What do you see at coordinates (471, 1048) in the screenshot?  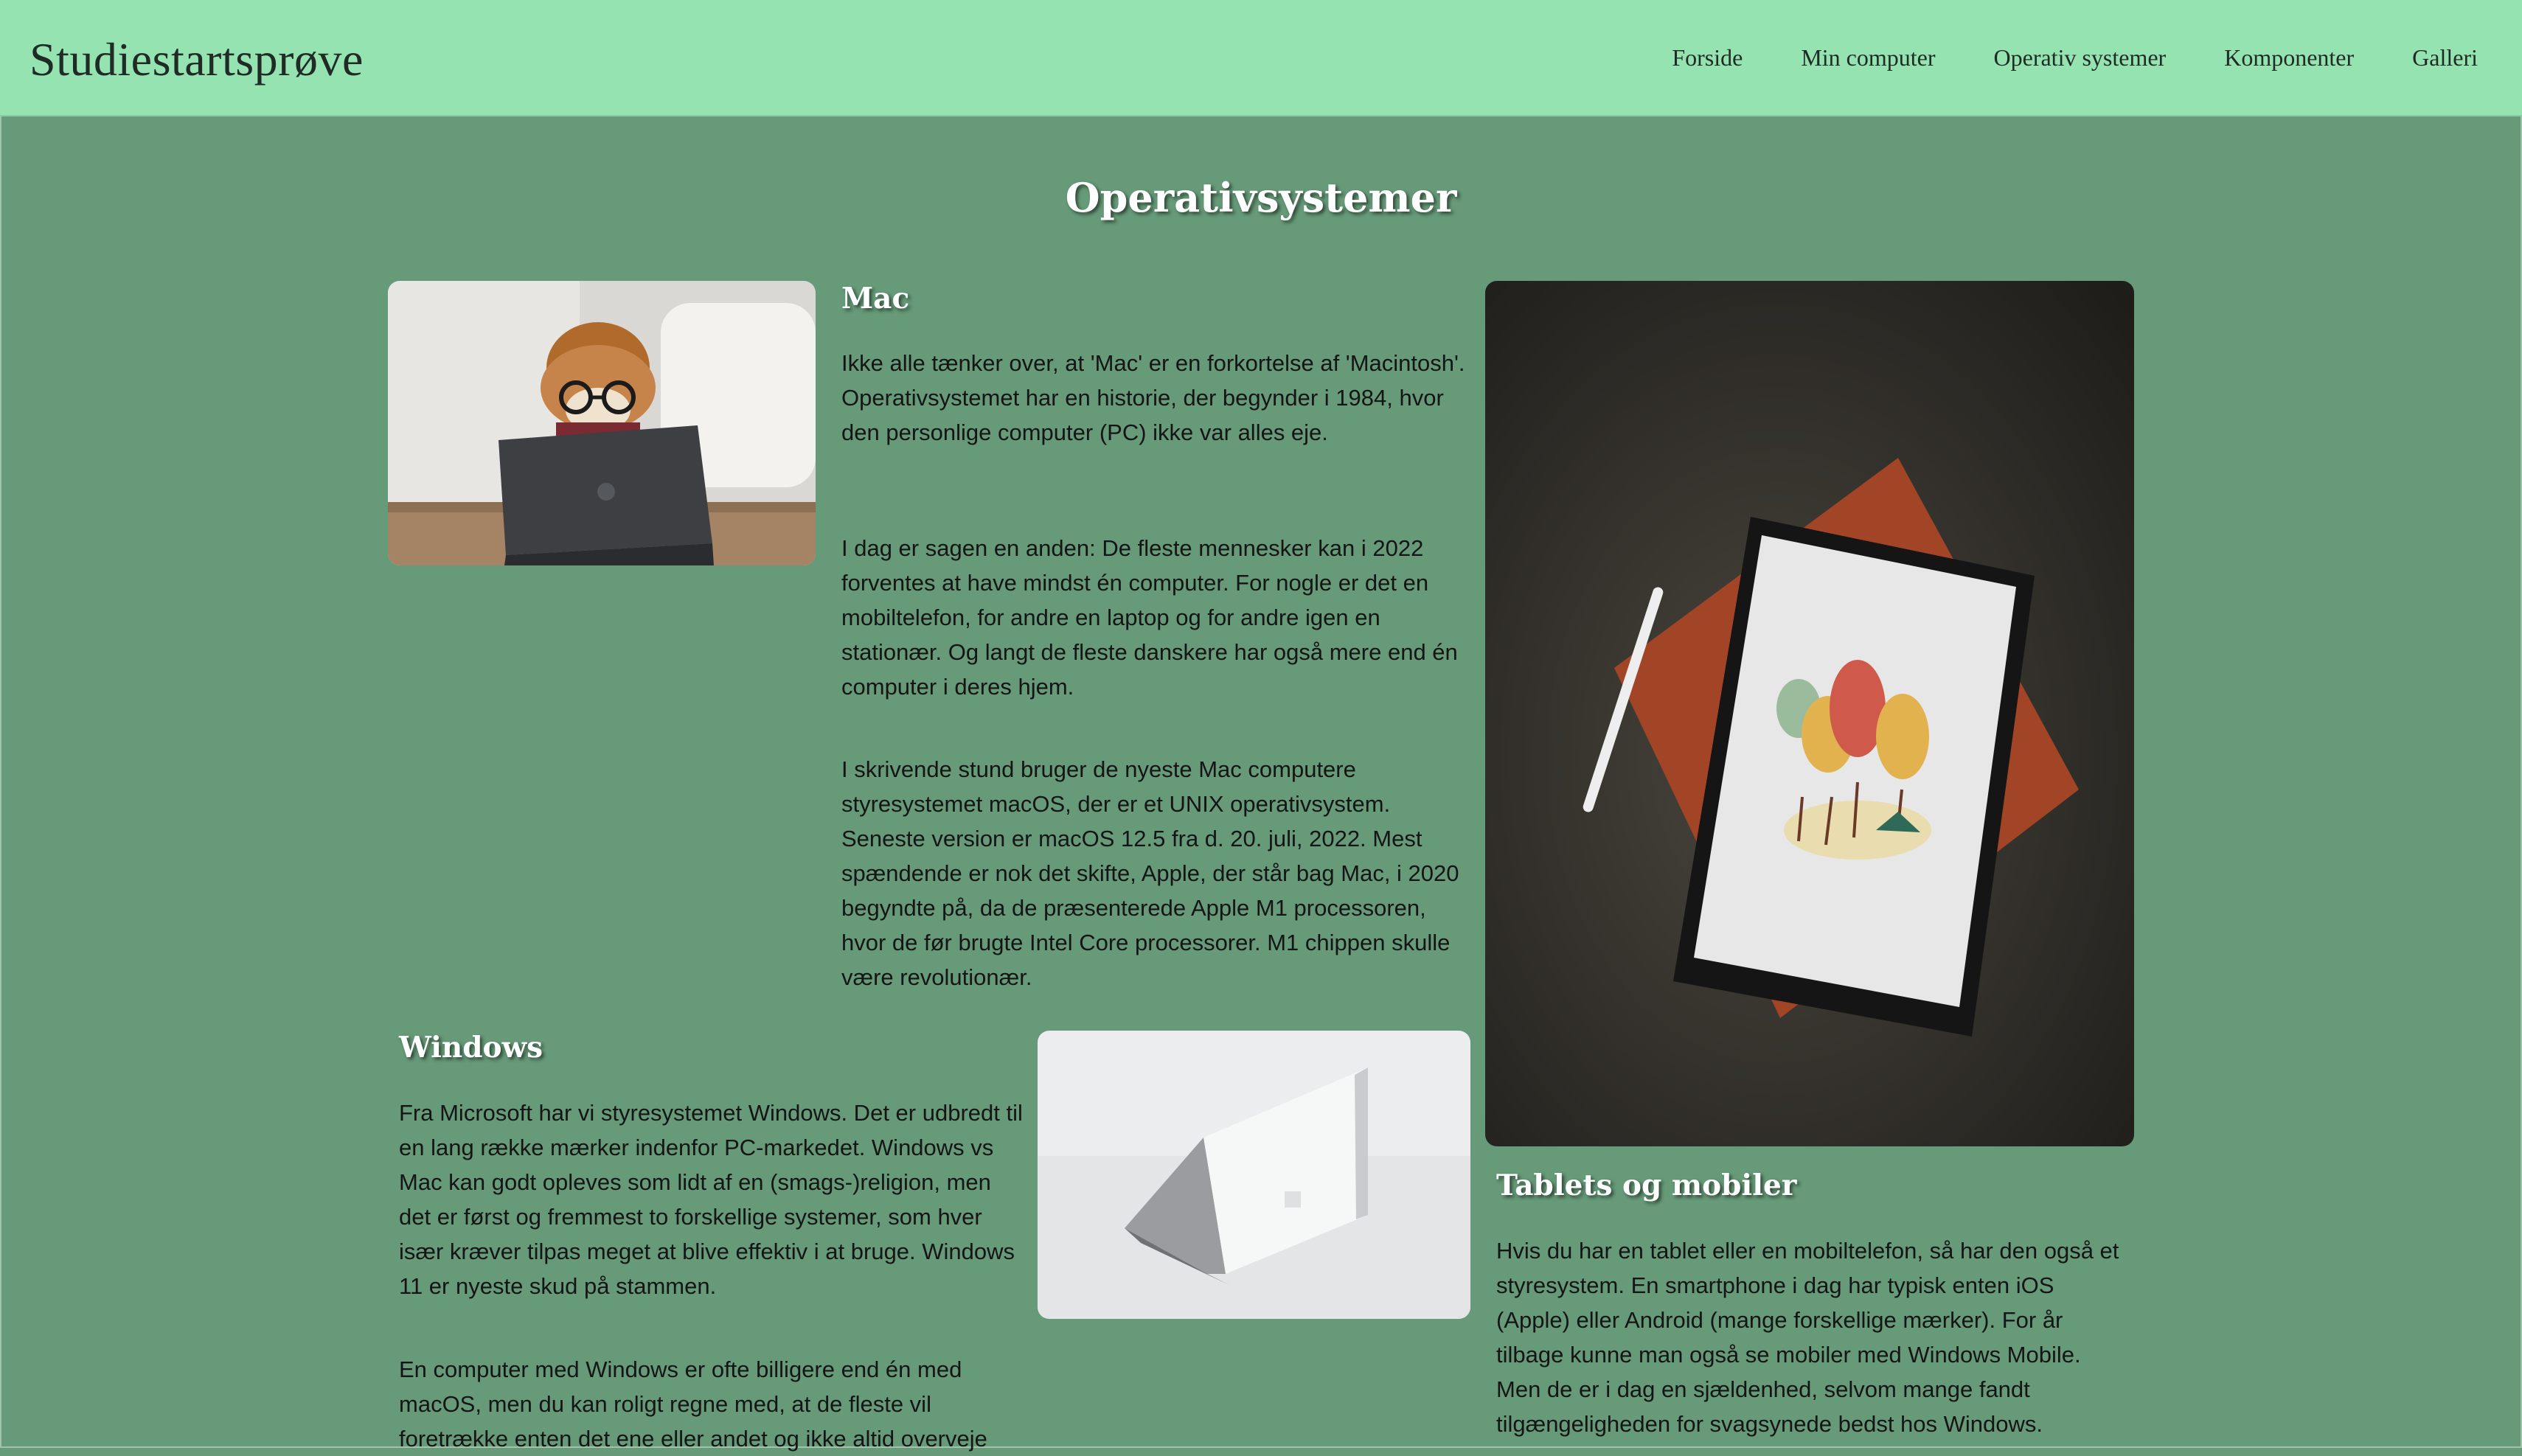 I see `windows-heading: Windows` at bounding box center [471, 1048].